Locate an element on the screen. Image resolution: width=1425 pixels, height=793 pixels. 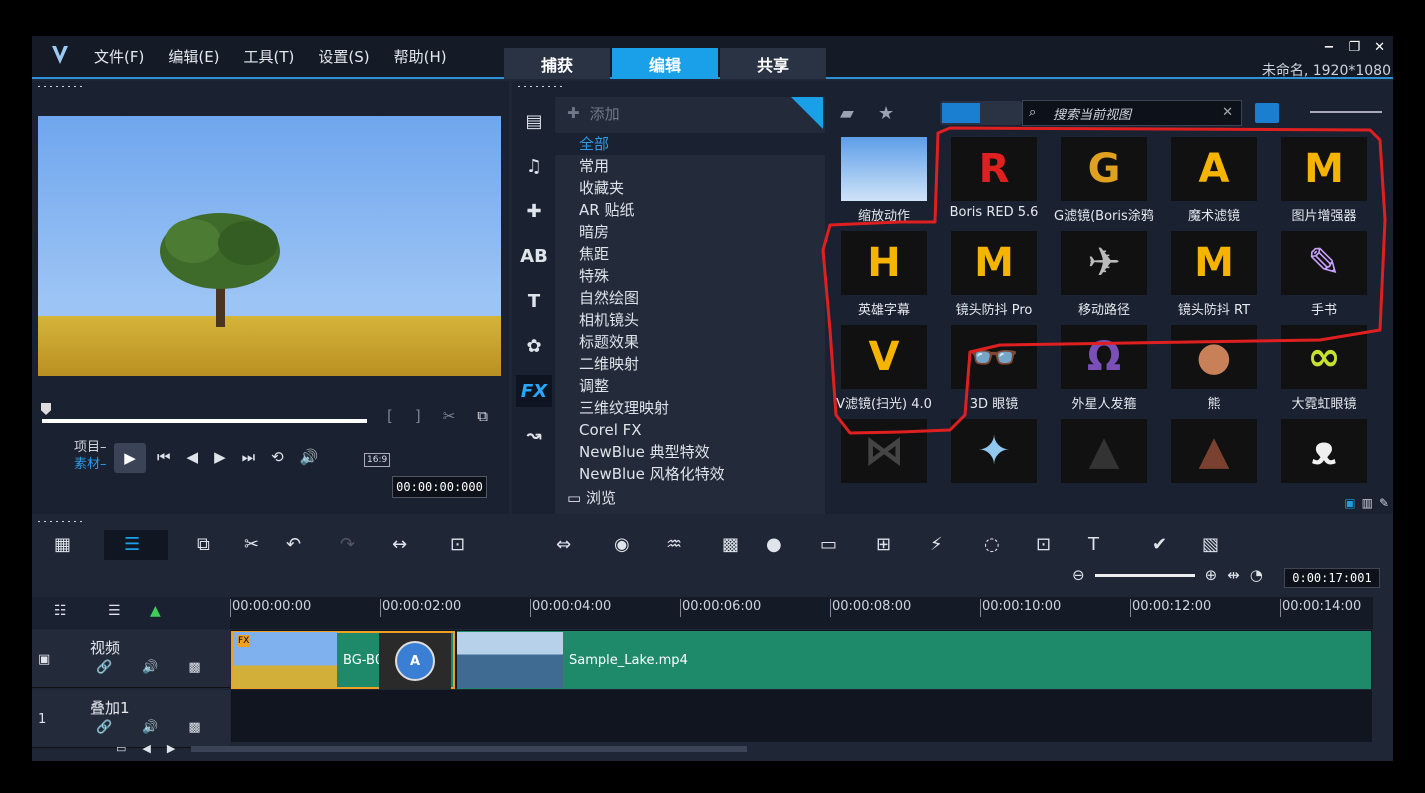
category-item: 特殊 is located at coordinates (690, 276).